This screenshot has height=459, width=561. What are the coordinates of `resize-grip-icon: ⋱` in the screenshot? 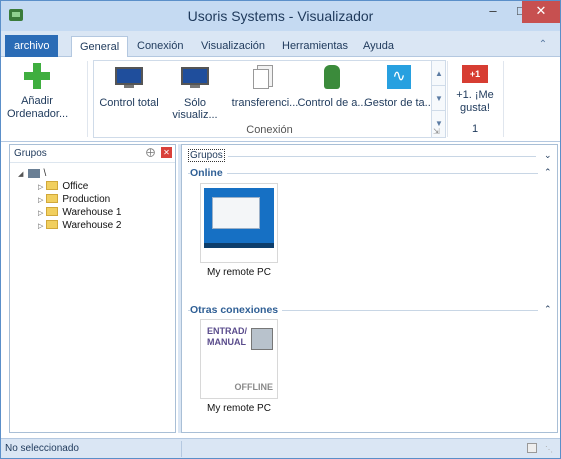 It's located at (549, 449).